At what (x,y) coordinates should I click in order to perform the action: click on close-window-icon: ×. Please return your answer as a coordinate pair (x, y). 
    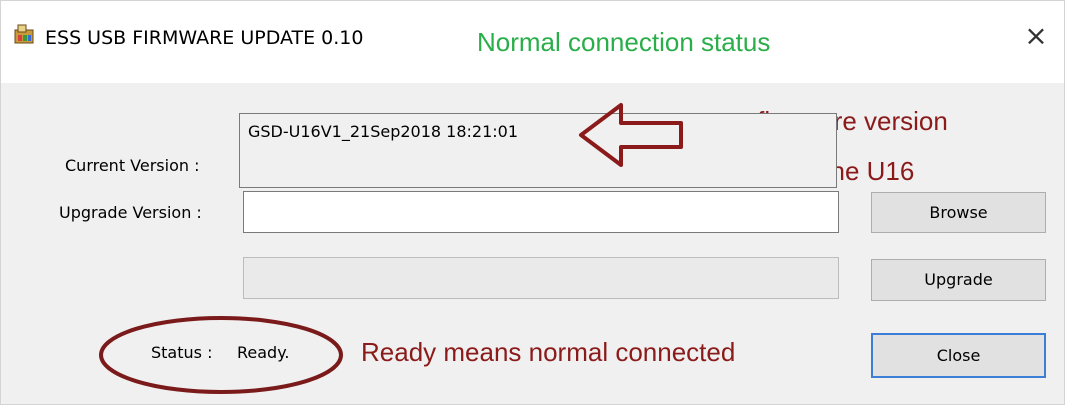
    Looking at the image, I should click on (1036, 36).